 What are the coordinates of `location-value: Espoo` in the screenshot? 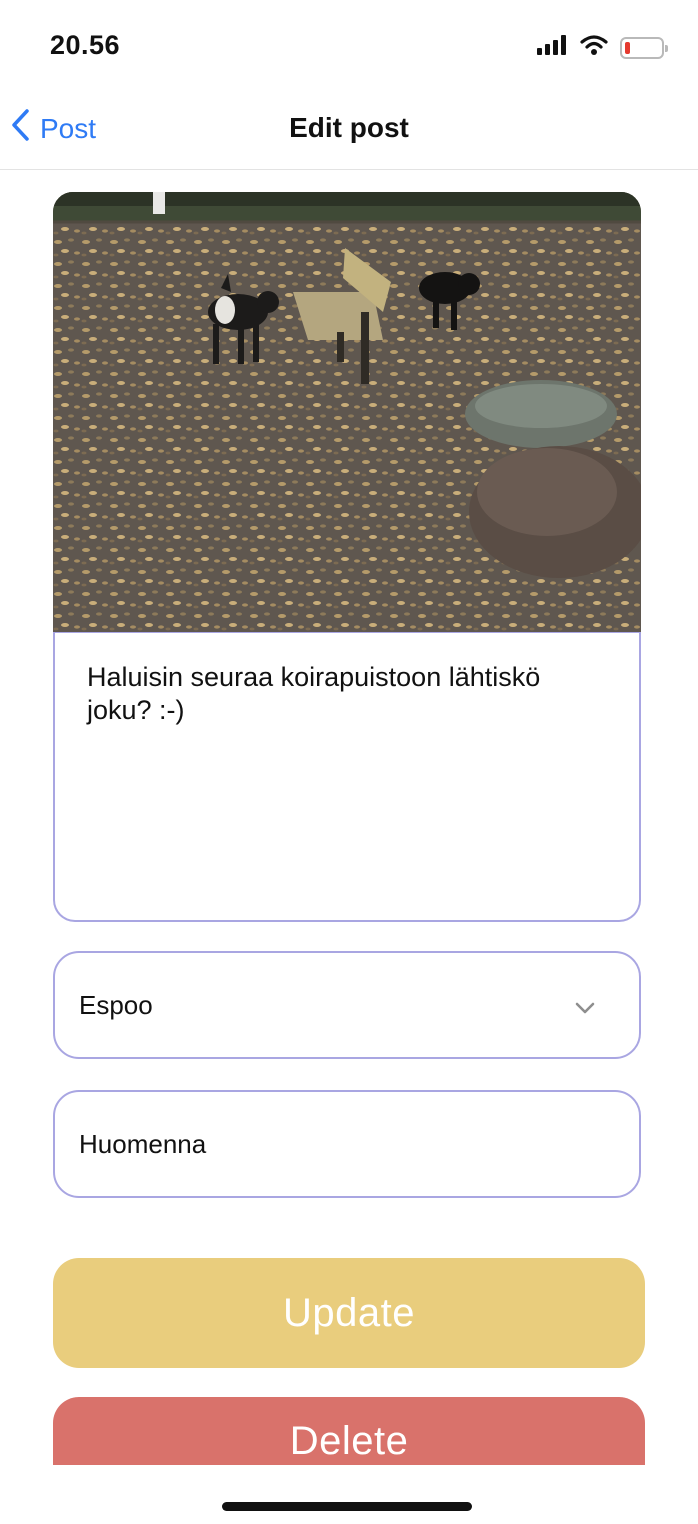 It's located at (116, 1004).